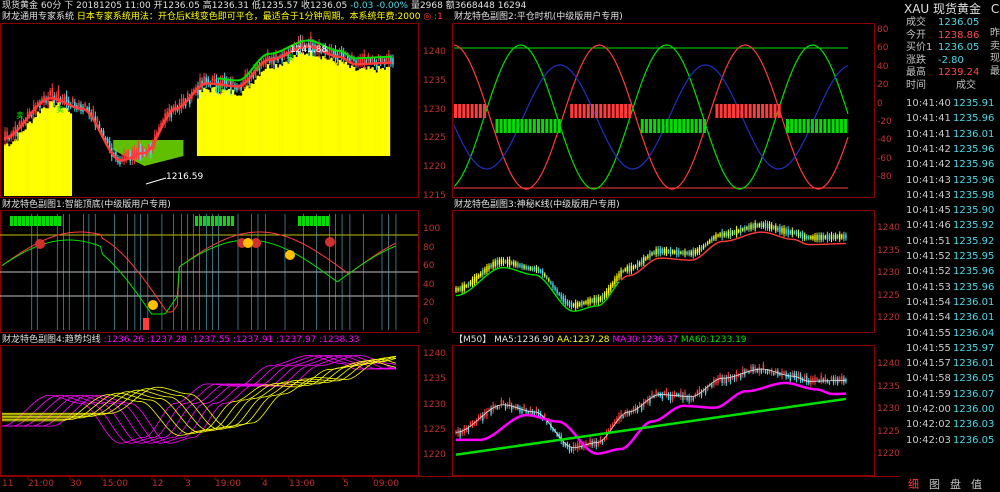  What do you see at coordinates (296, 340) in the screenshot?
I see `sub4-val-5: :1237.97` at bounding box center [296, 340].